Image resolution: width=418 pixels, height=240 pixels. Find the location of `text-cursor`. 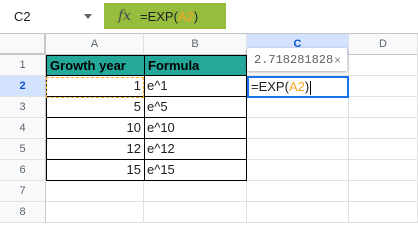

text-cursor is located at coordinates (311, 87).